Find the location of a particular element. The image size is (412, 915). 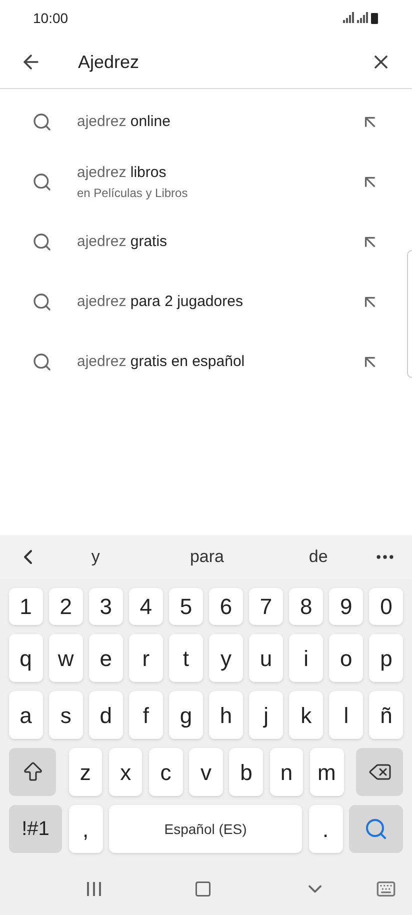

keyboard-icon is located at coordinates (386, 889).